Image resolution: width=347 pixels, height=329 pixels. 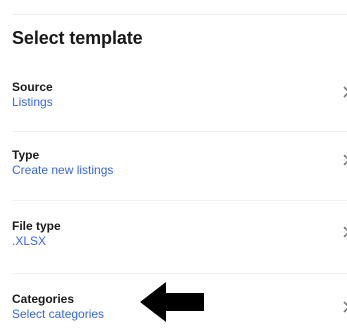 What do you see at coordinates (179, 170) in the screenshot?
I see `type-value-link: Create new listings` at bounding box center [179, 170].